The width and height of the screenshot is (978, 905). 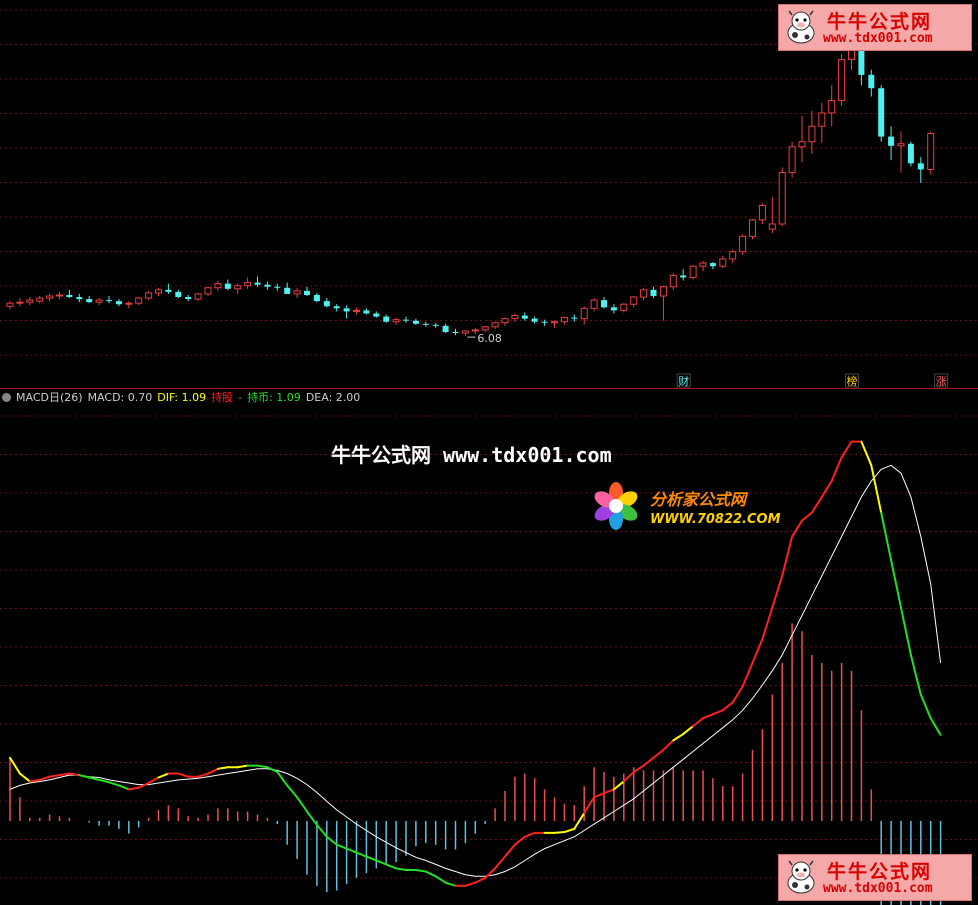 I want to click on macd-name: MACD日(26), so click(x=49, y=397).